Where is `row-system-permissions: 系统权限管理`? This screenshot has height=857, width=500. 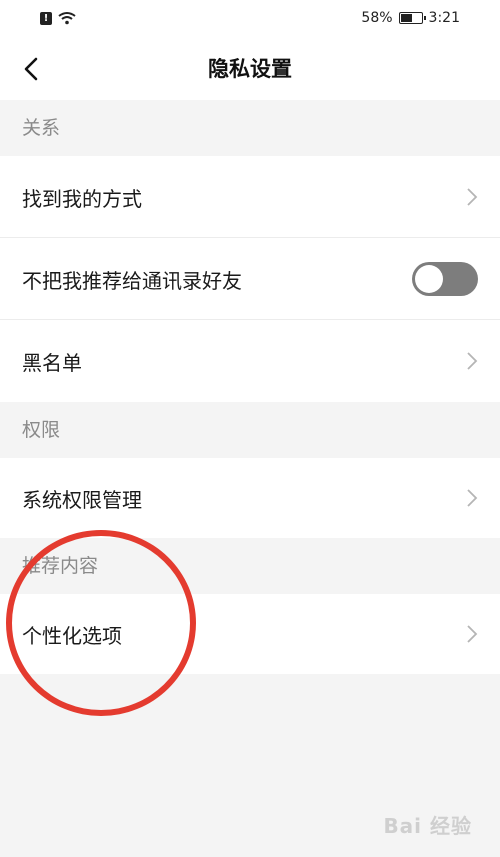
row-system-permissions: 系统权限管理 is located at coordinates (250, 498).